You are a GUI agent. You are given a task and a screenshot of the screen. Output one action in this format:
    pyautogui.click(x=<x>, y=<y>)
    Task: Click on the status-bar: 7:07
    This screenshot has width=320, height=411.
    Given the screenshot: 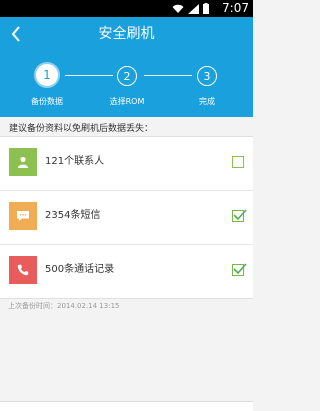 What is the action you would take?
    pyautogui.click(x=126, y=8)
    